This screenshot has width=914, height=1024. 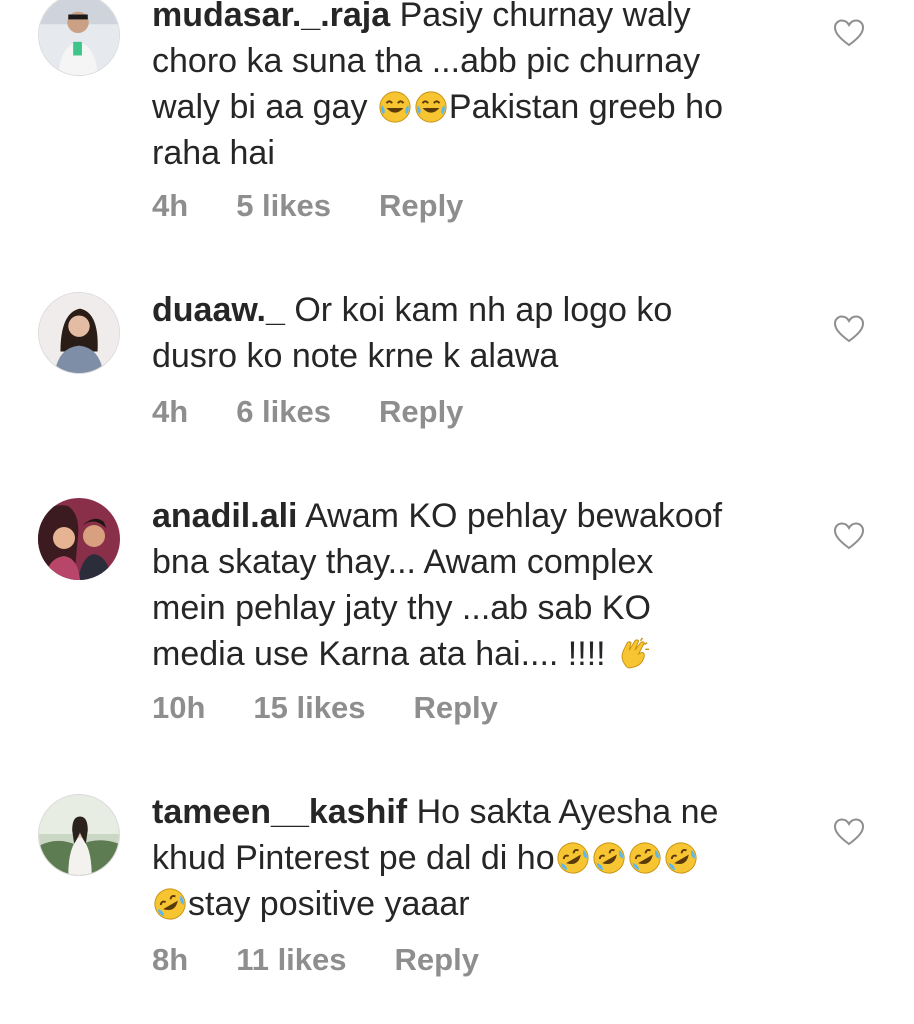 I want to click on comment-likes: 6 likes, so click(x=283, y=412).